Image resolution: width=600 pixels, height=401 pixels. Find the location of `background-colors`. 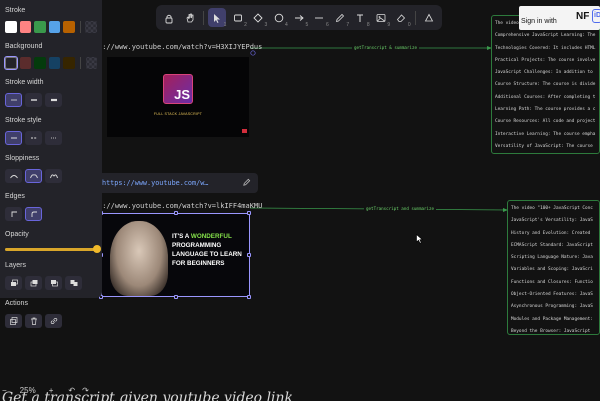

background-colors is located at coordinates (51, 63).